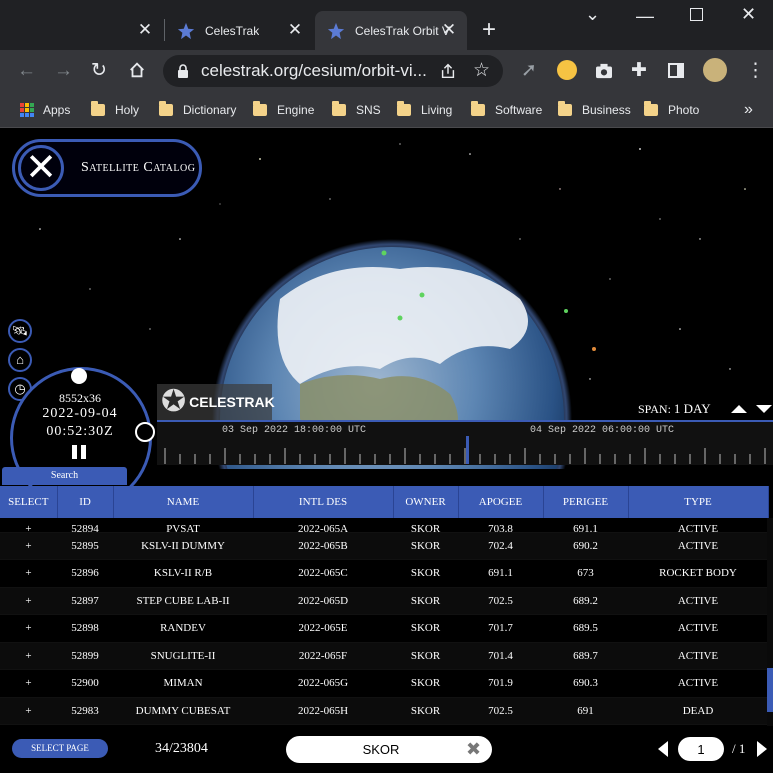  What do you see at coordinates (645, 16) in the screenshot?
I see `minimize-icon: —` at bounding box center [645, 16].